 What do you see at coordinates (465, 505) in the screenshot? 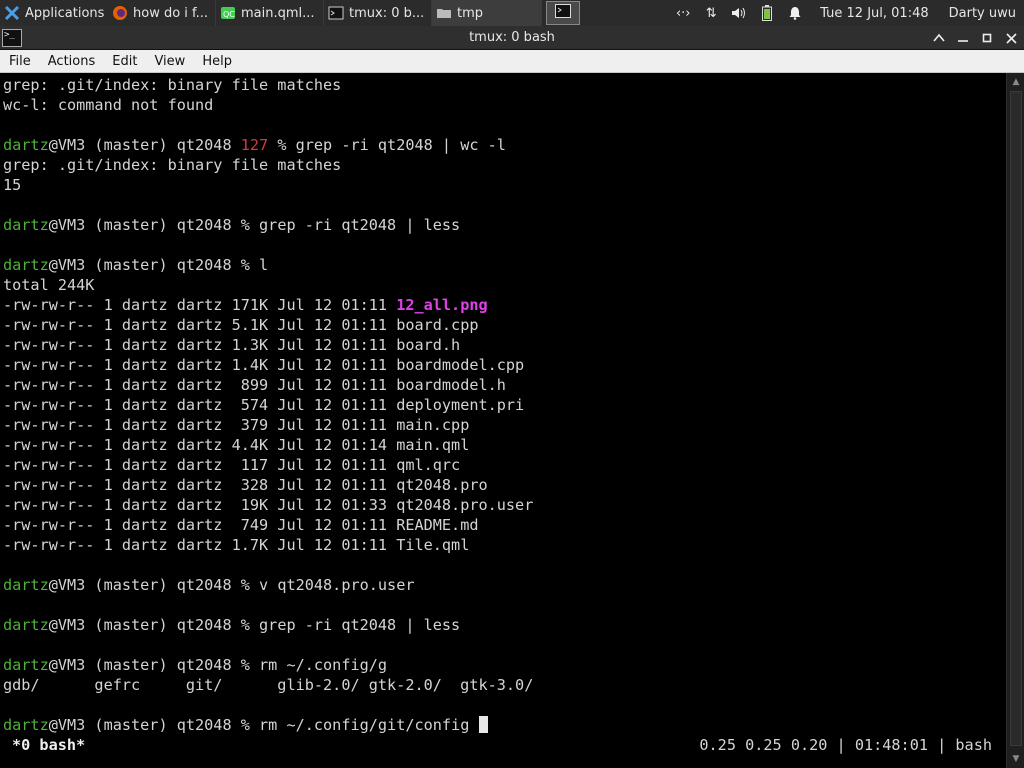
I see `file-name: qt2048.pro.user` at bounding box center [465, 505].